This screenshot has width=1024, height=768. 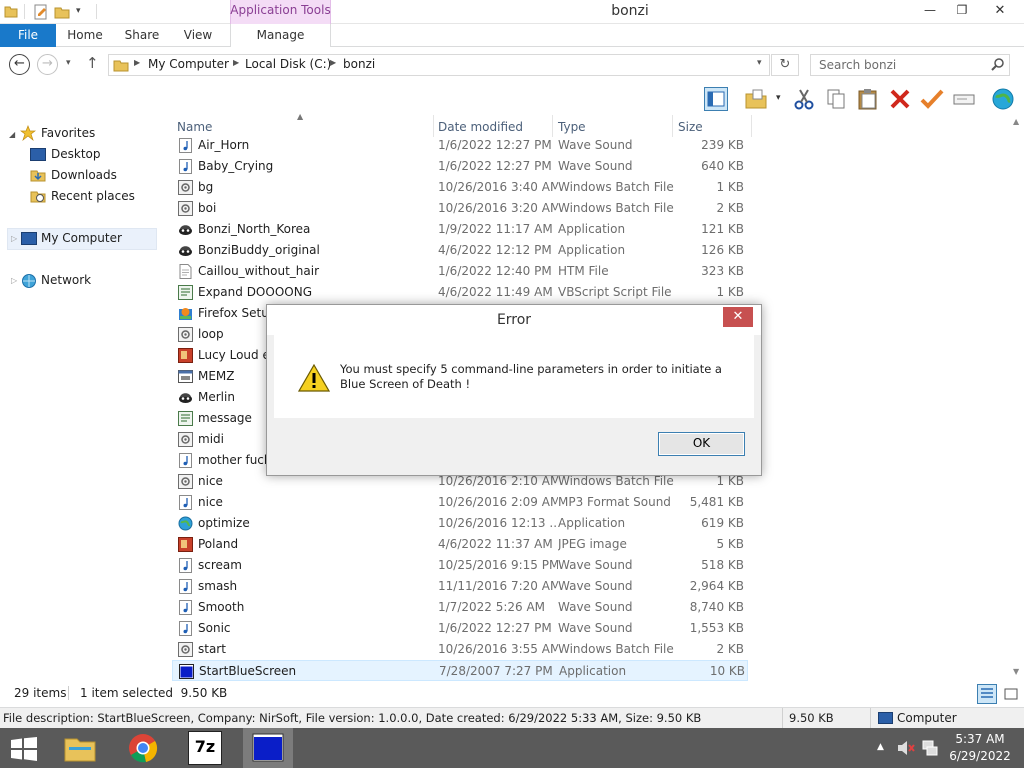 I want to click on cut-icon, so click(x=804, y=99).